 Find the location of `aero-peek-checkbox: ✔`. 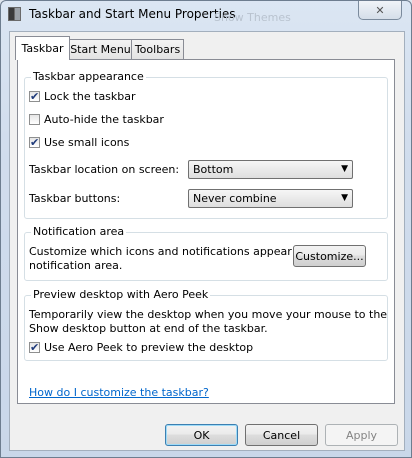

aero-peek-checkbox: ✔ is located at coordinates (34, 347).